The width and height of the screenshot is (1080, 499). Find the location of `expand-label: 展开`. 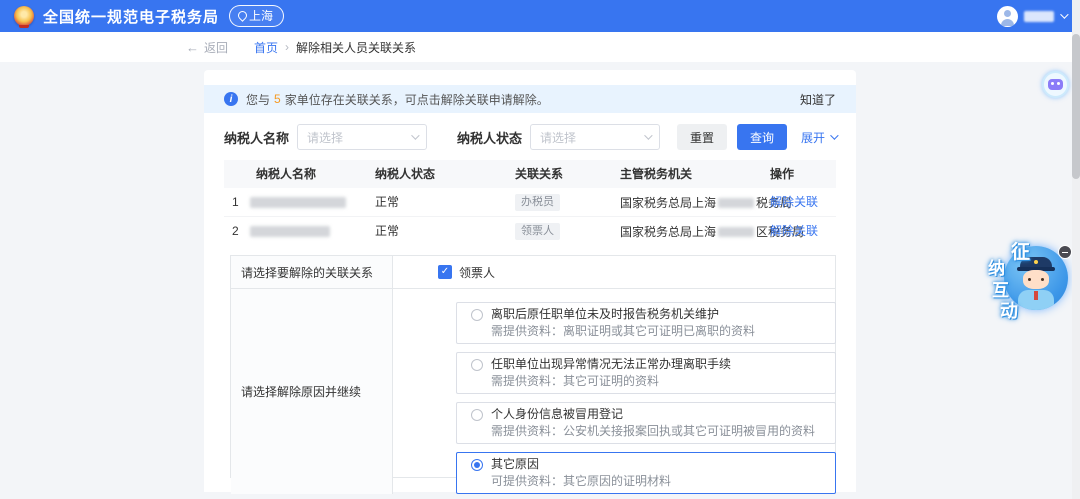

expand-label: 展开 is located at coordinates (812, 137).